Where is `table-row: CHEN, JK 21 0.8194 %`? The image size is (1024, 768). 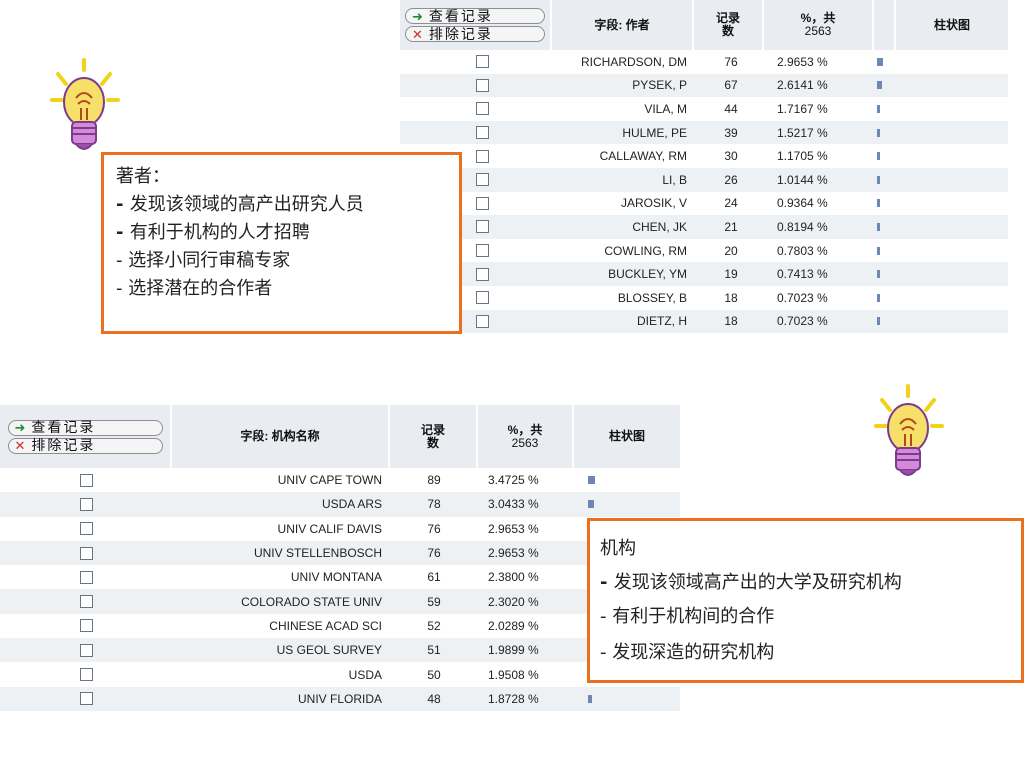
table-row: CHEN, JK 21 0.8194 % is located at coordinates (704, 227).